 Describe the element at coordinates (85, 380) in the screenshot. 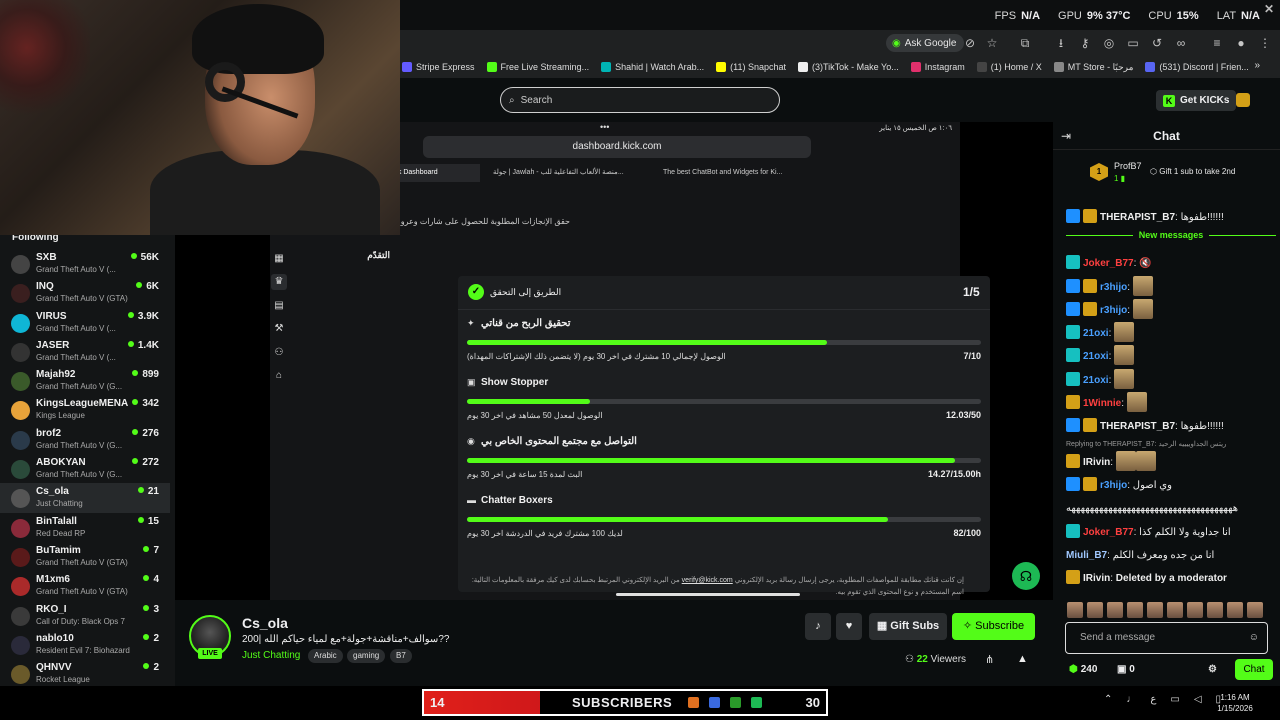

I see `following-channel: Majah92 Grand Theft Auto V (G... 899` at that location.